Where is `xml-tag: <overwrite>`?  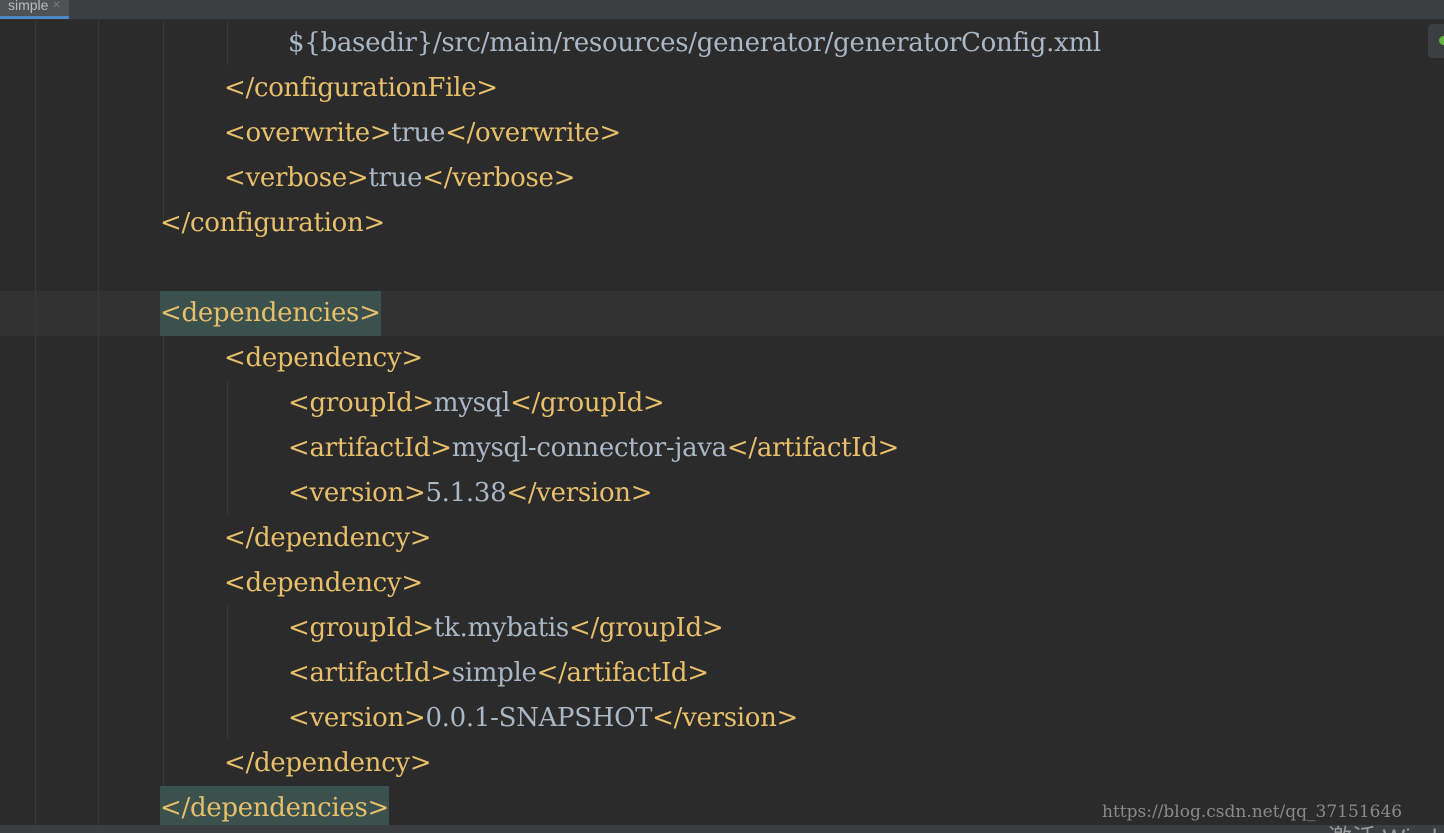 xml-tag: <overwrite> is located at coordinates (308, 133).